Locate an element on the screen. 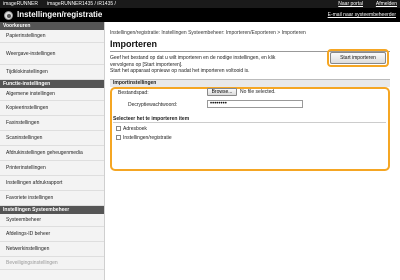  sidebar-item-afdrukinstellingen-geheugenmedia: Afdrukinstellingen geheugenmedia is located at coordinates (52, 153).